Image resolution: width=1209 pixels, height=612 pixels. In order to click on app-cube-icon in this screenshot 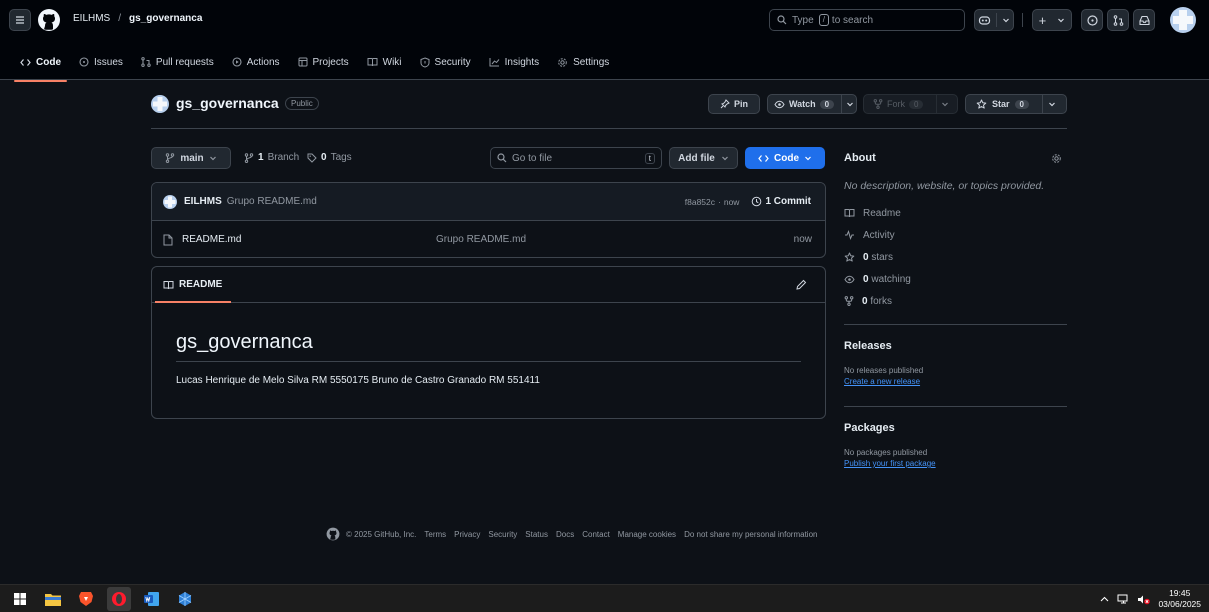, I will do `click(185, 599)`.